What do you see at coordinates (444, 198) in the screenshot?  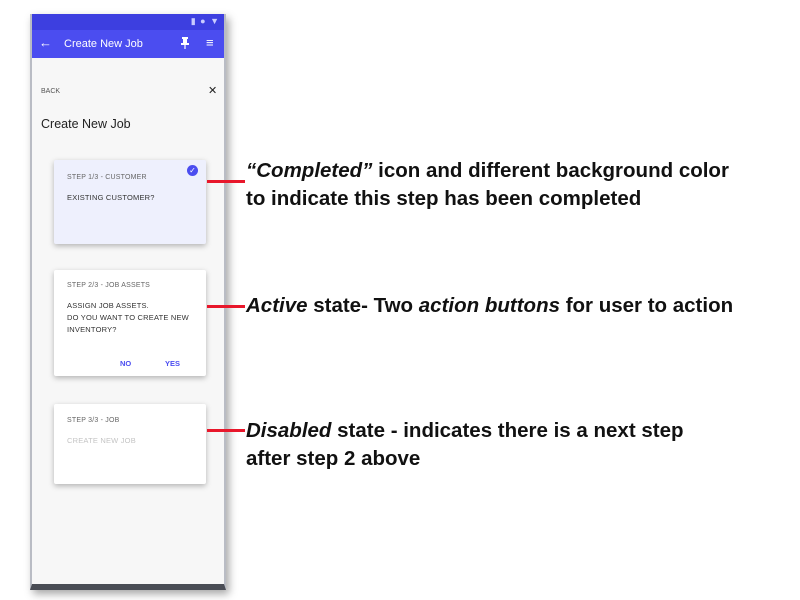 I see `annotation-line: to indicate this step has been completed` at bounding box center [444, 198].